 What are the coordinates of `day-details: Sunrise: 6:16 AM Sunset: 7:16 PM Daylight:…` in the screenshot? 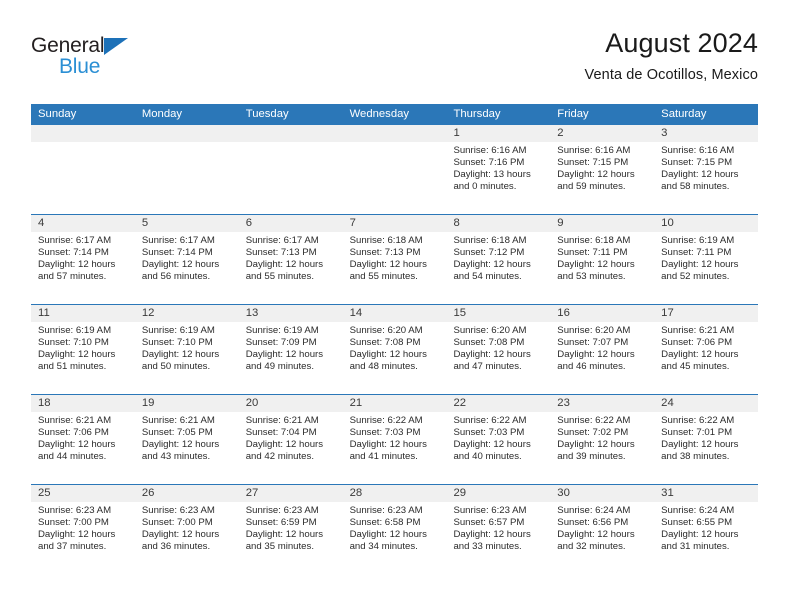 It's located at (498, 167).